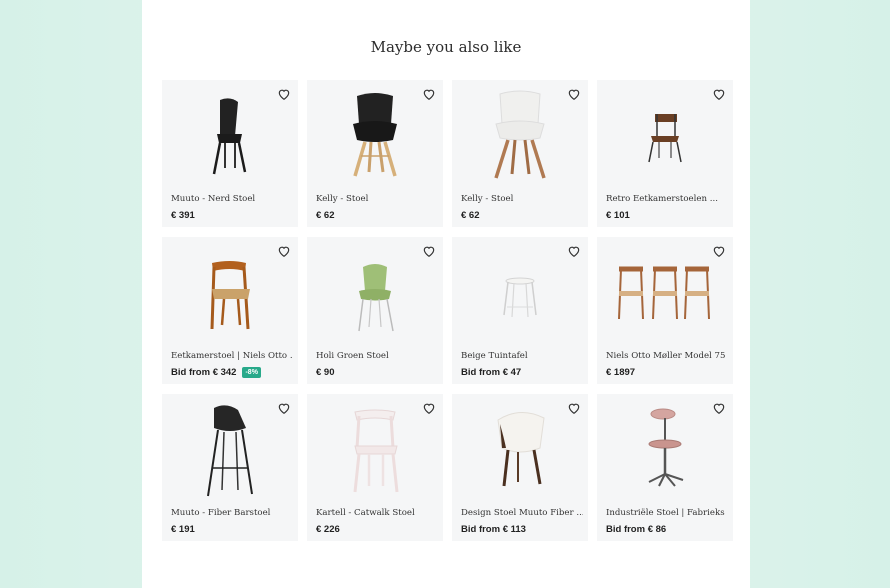 This screenshot has height=588, width=890. Describe the element at coordinates (204, 372) in the screenshot. I see `product-price: Bid from € 342` at that location.